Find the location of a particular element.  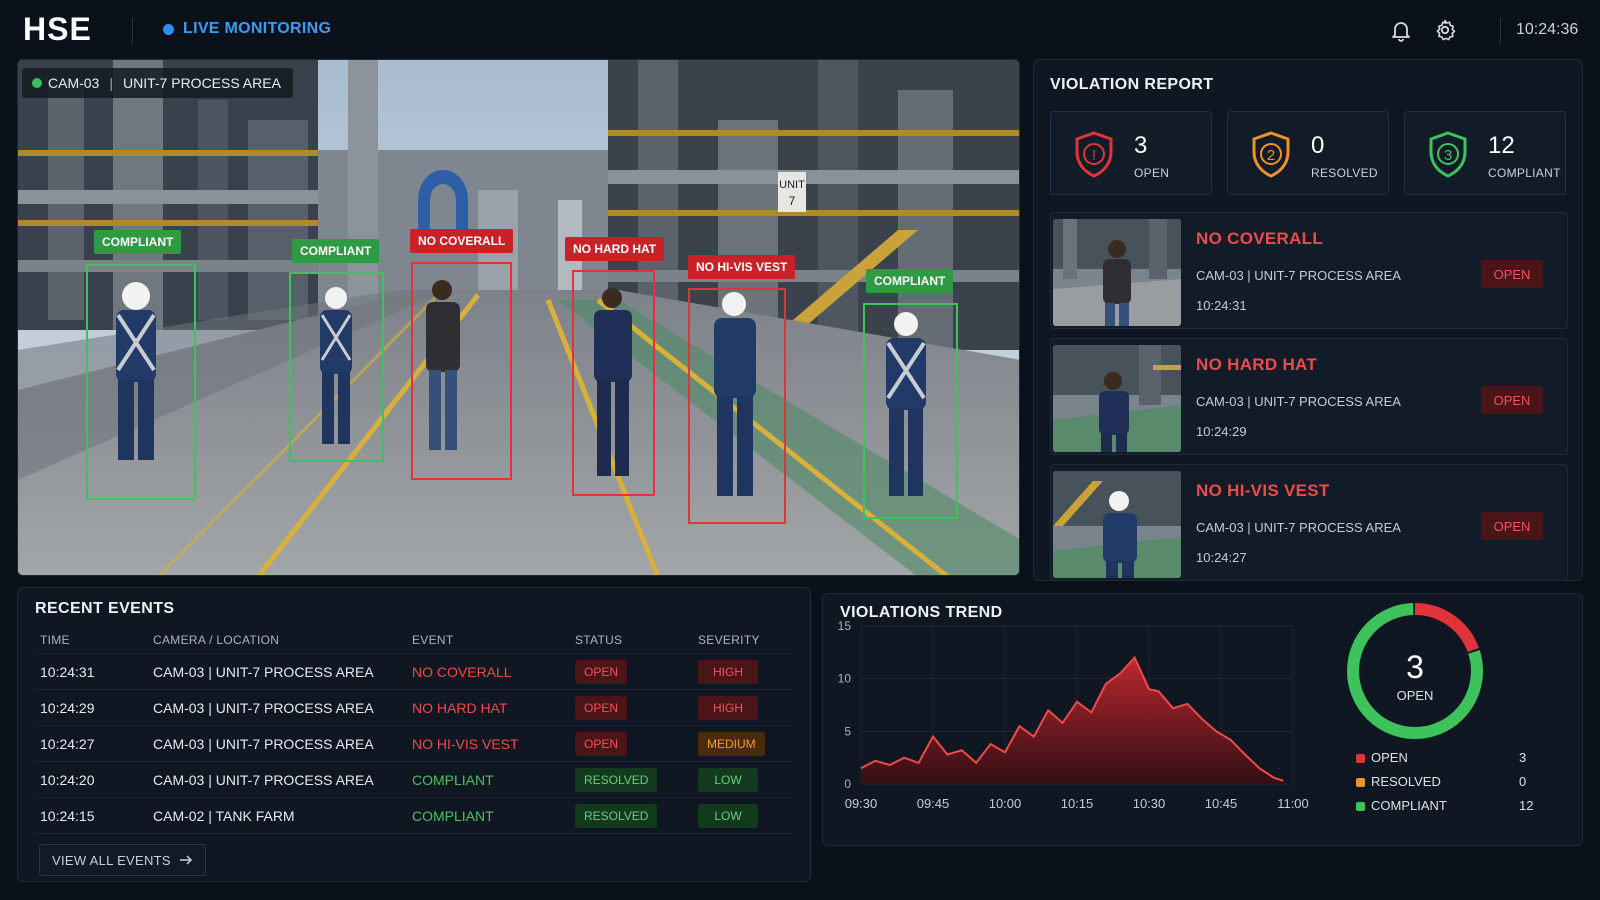

camera-label: CAM-03 | UNIT-7 PROCESS AREA is located at coordinates (157, 83).